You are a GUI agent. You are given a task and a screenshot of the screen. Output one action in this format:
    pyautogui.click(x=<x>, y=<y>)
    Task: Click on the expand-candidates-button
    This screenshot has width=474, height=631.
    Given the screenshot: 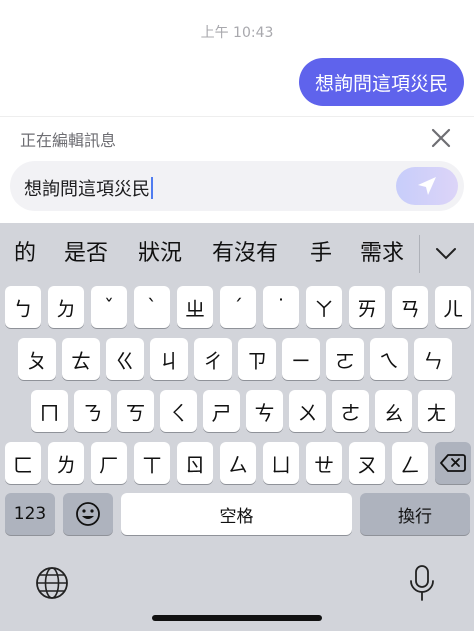 What is the action you would take?
    pyautogui.click(x=446, y=254)
    